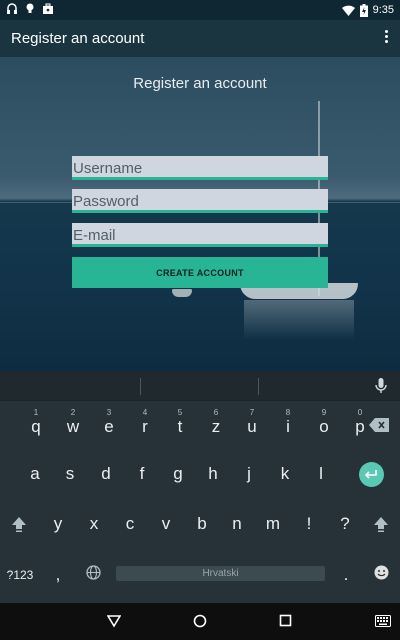  I want to click on key-t: 5t, so click(180, 425).